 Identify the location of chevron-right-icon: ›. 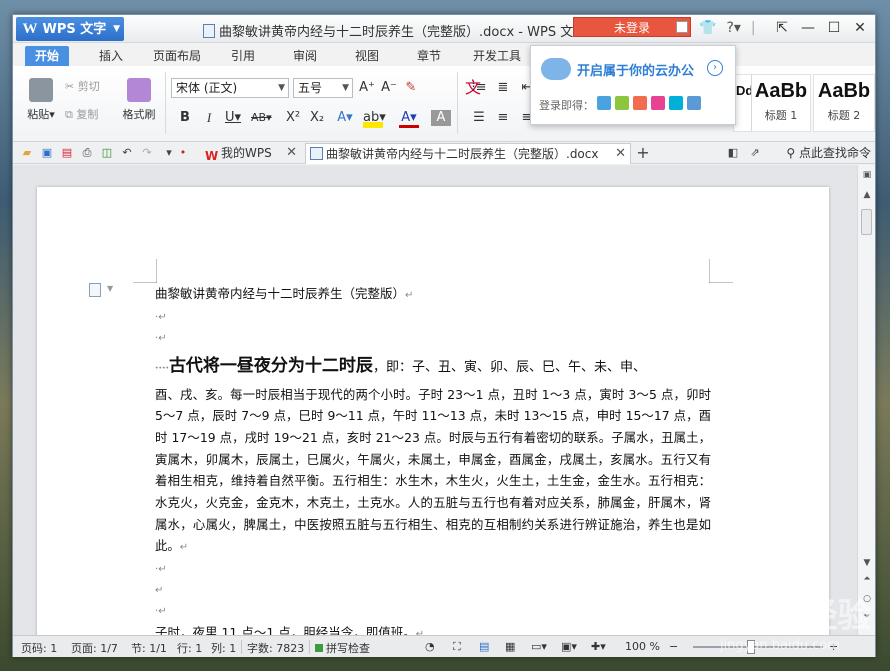
(715, 68).